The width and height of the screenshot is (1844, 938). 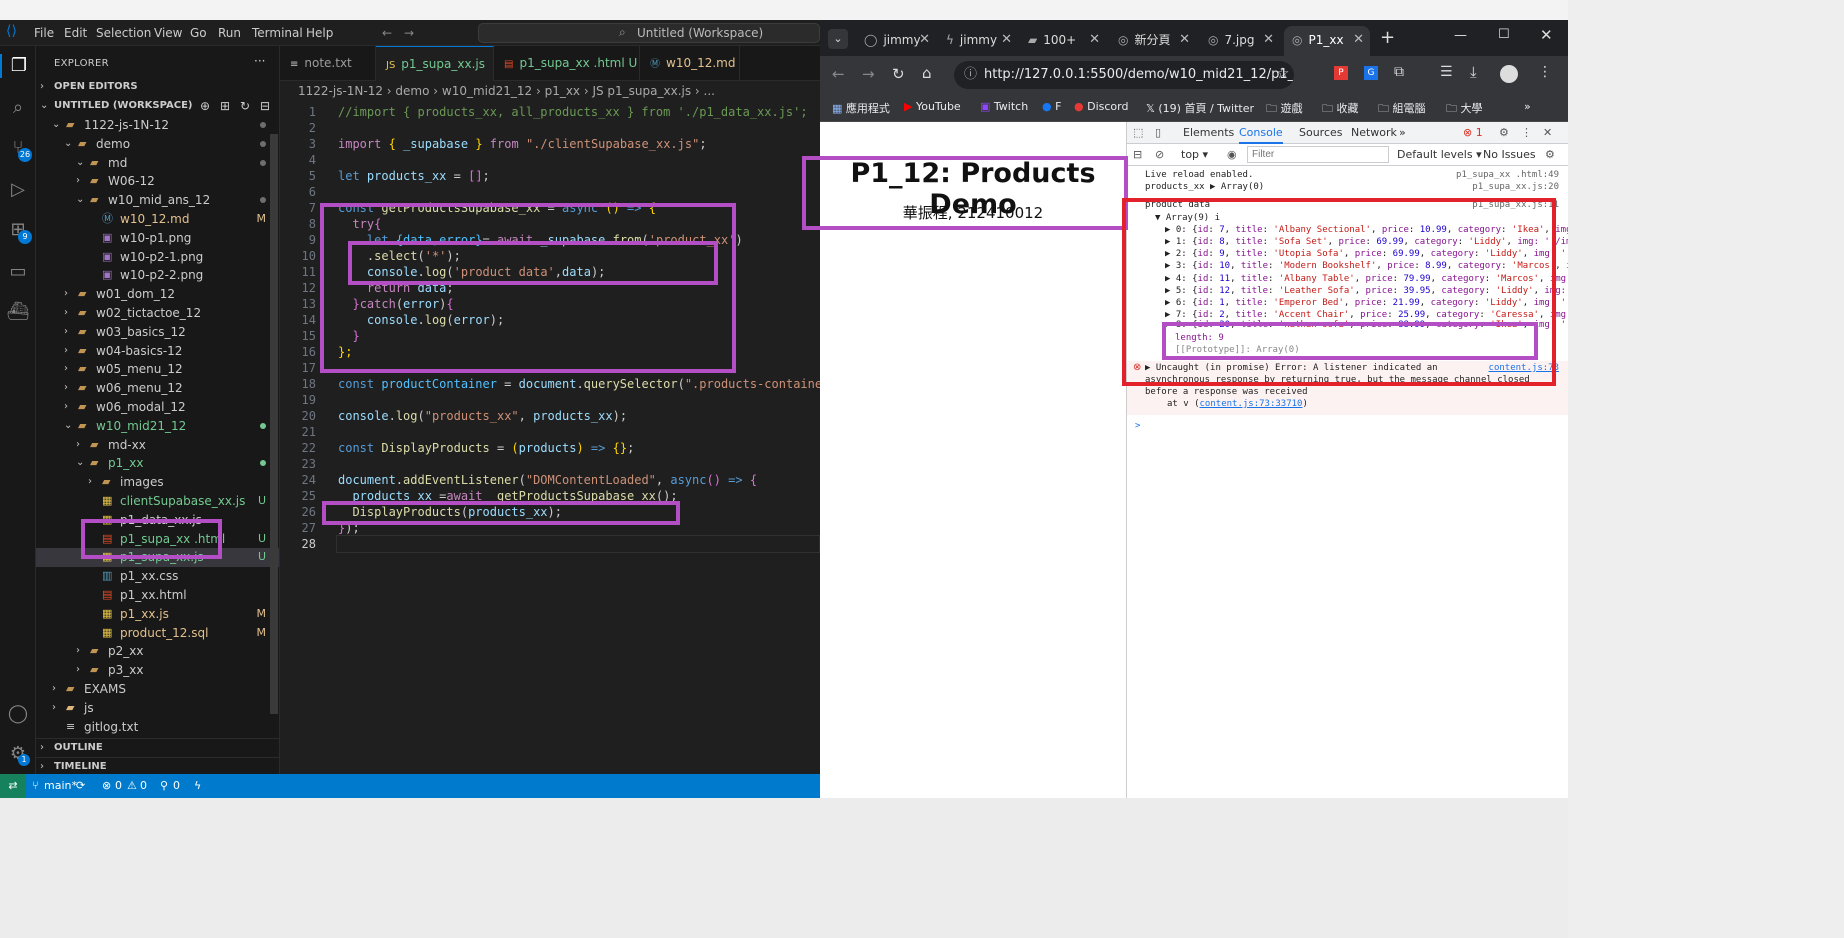 What do you see at coordinates (1402, 109) in the screenshot?
I see `bookmark-pc-build: 🗀 組電腦` at bounding box center [1402, 109].